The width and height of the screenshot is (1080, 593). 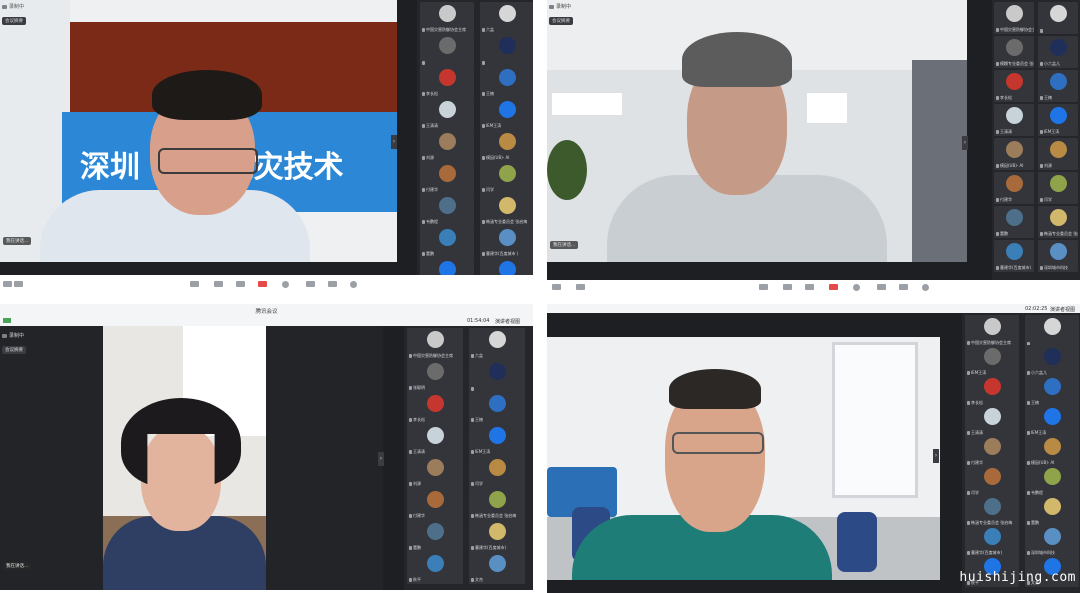 What do you see at coordinates (1014, 52) in the screenshot?
I see `participant-tile: 模糊专业委员会 张涛` at bounding box center [1014, 52].